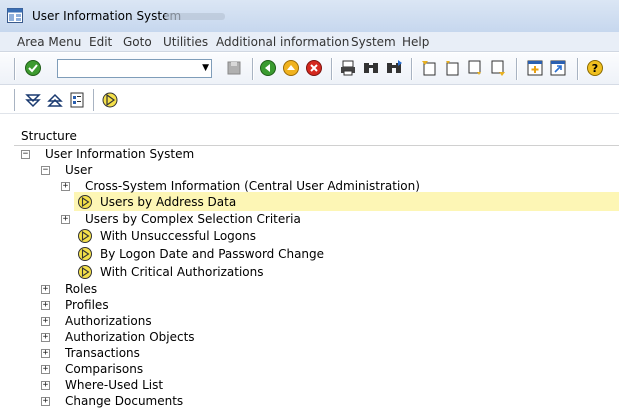  I want to click on menu-system: System, so click(373, 42).